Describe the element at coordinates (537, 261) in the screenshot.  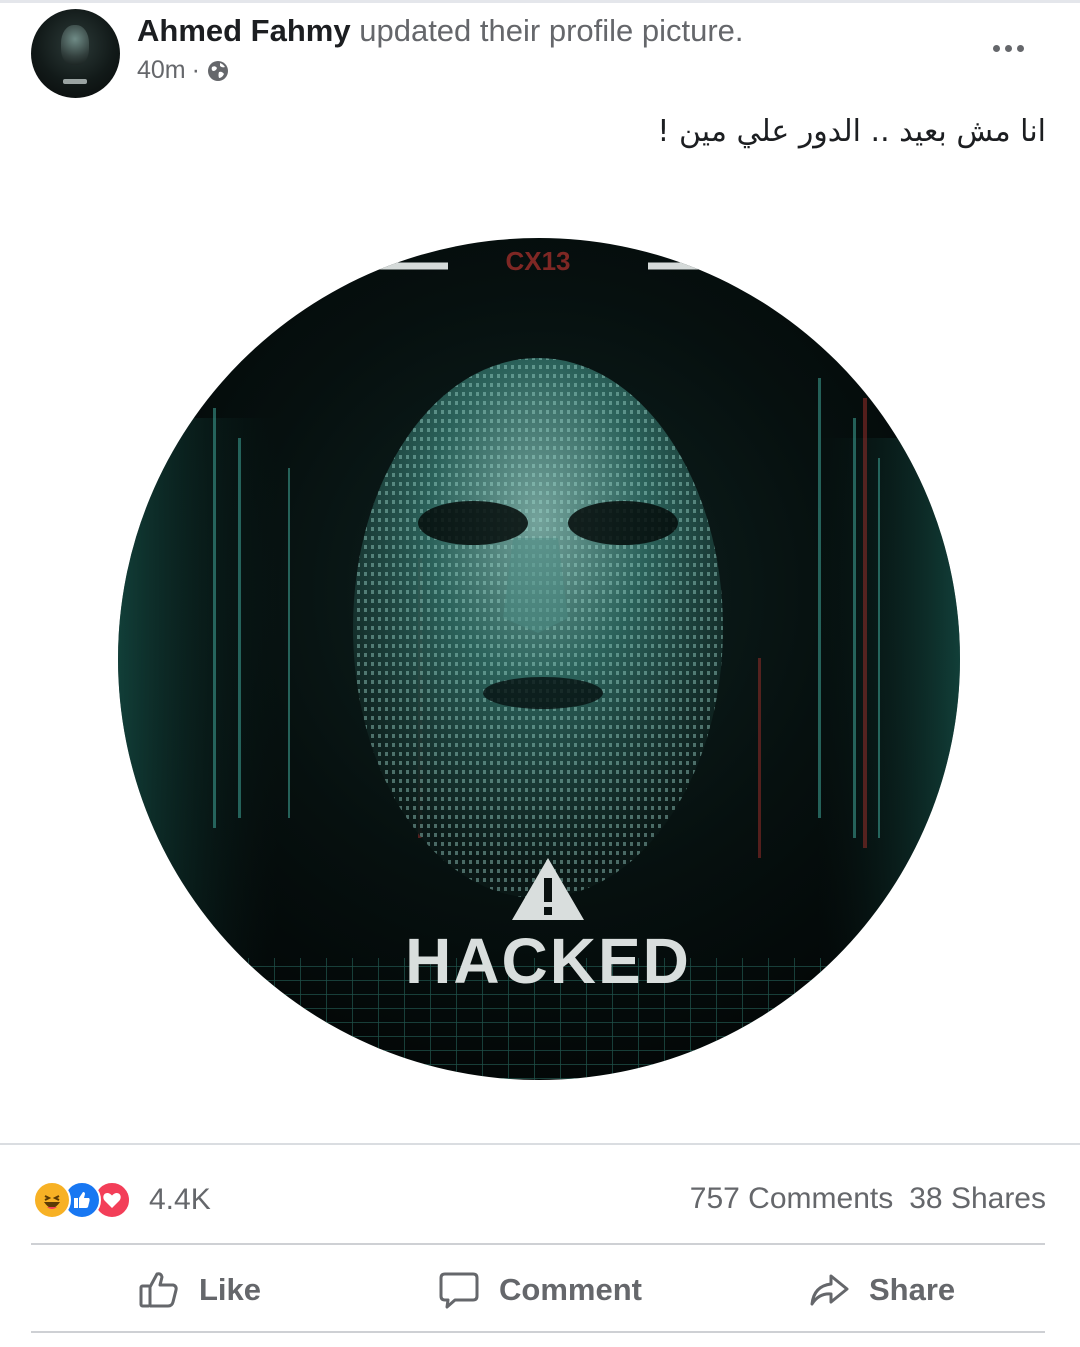
I see `image-badge: CX13` at that location.